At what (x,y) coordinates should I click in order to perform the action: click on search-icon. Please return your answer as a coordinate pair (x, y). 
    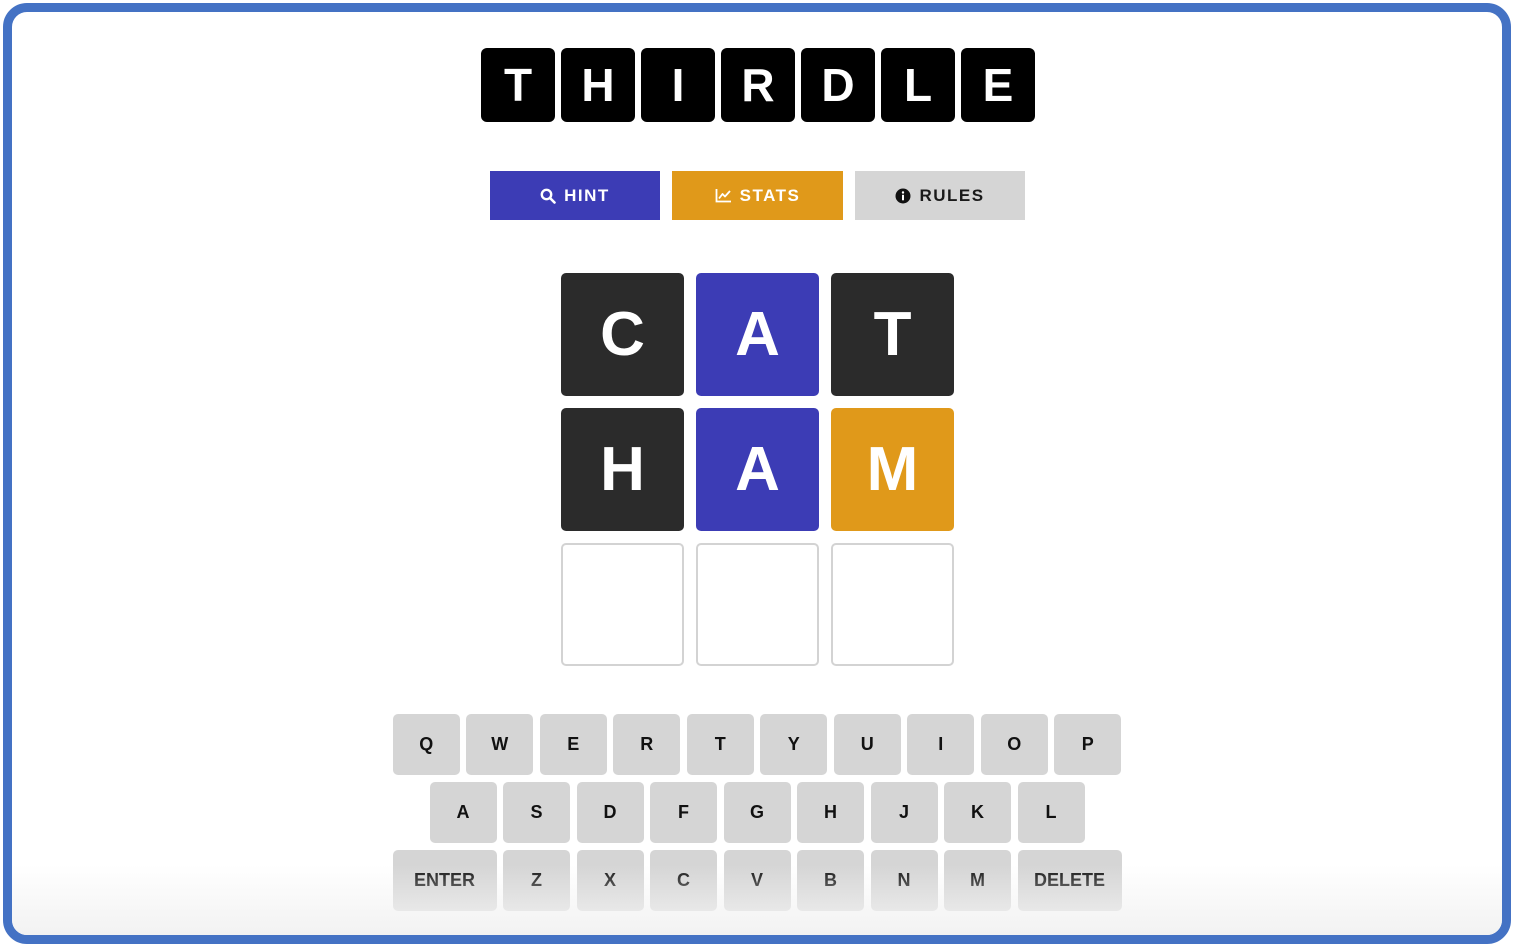
    Looking at the image, I should click on (548, 196).